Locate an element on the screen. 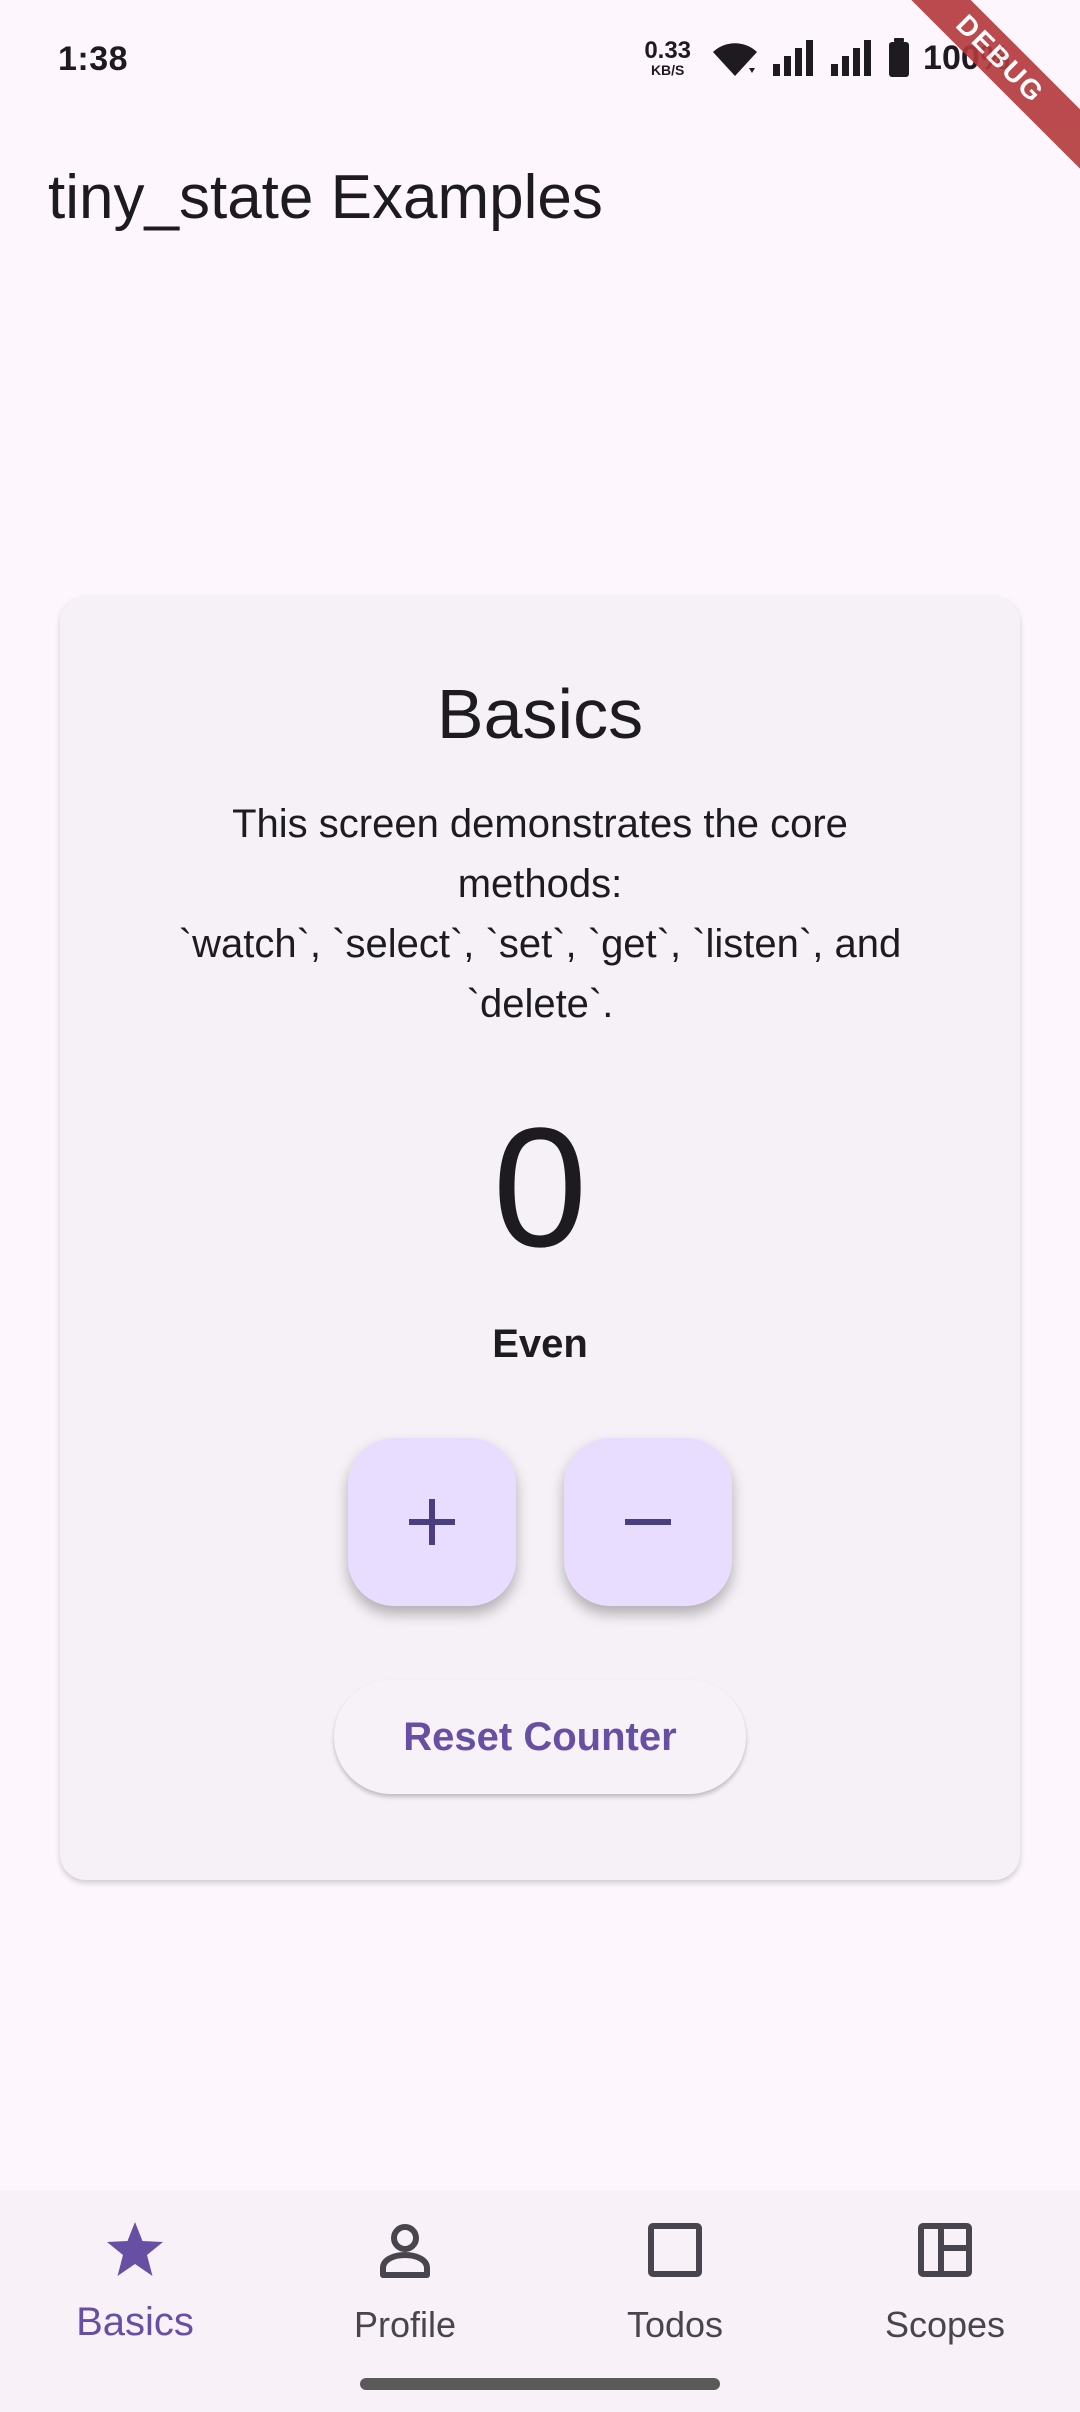  status-bar: 1:38 0.33 KB/S 100% is located at coordinates (540, 60).